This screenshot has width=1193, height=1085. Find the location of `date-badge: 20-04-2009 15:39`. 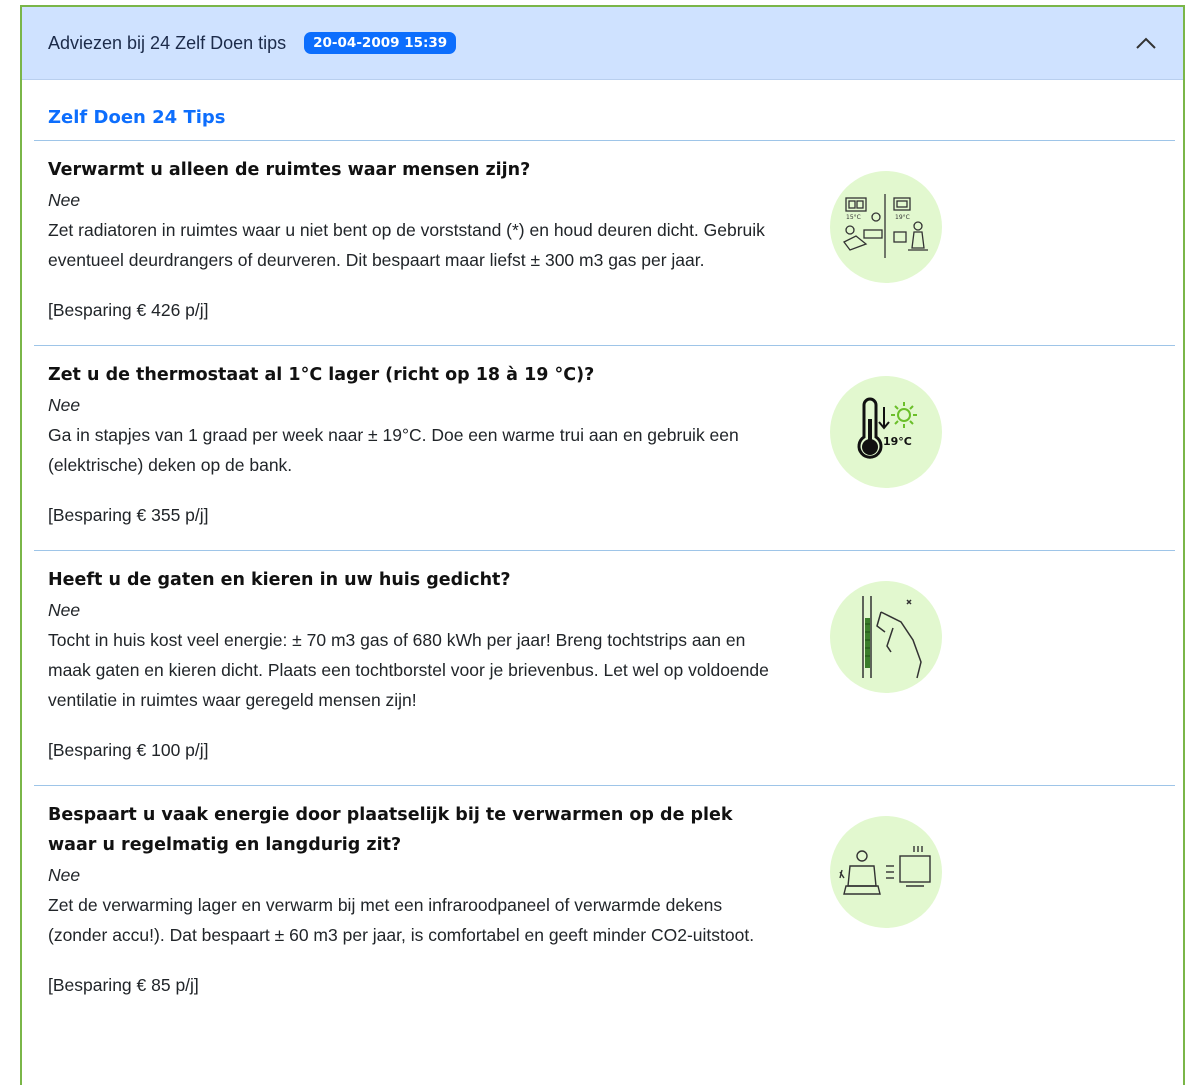

date-badge: 20-04-2009 15:39 is located at coordinates (380, 43).